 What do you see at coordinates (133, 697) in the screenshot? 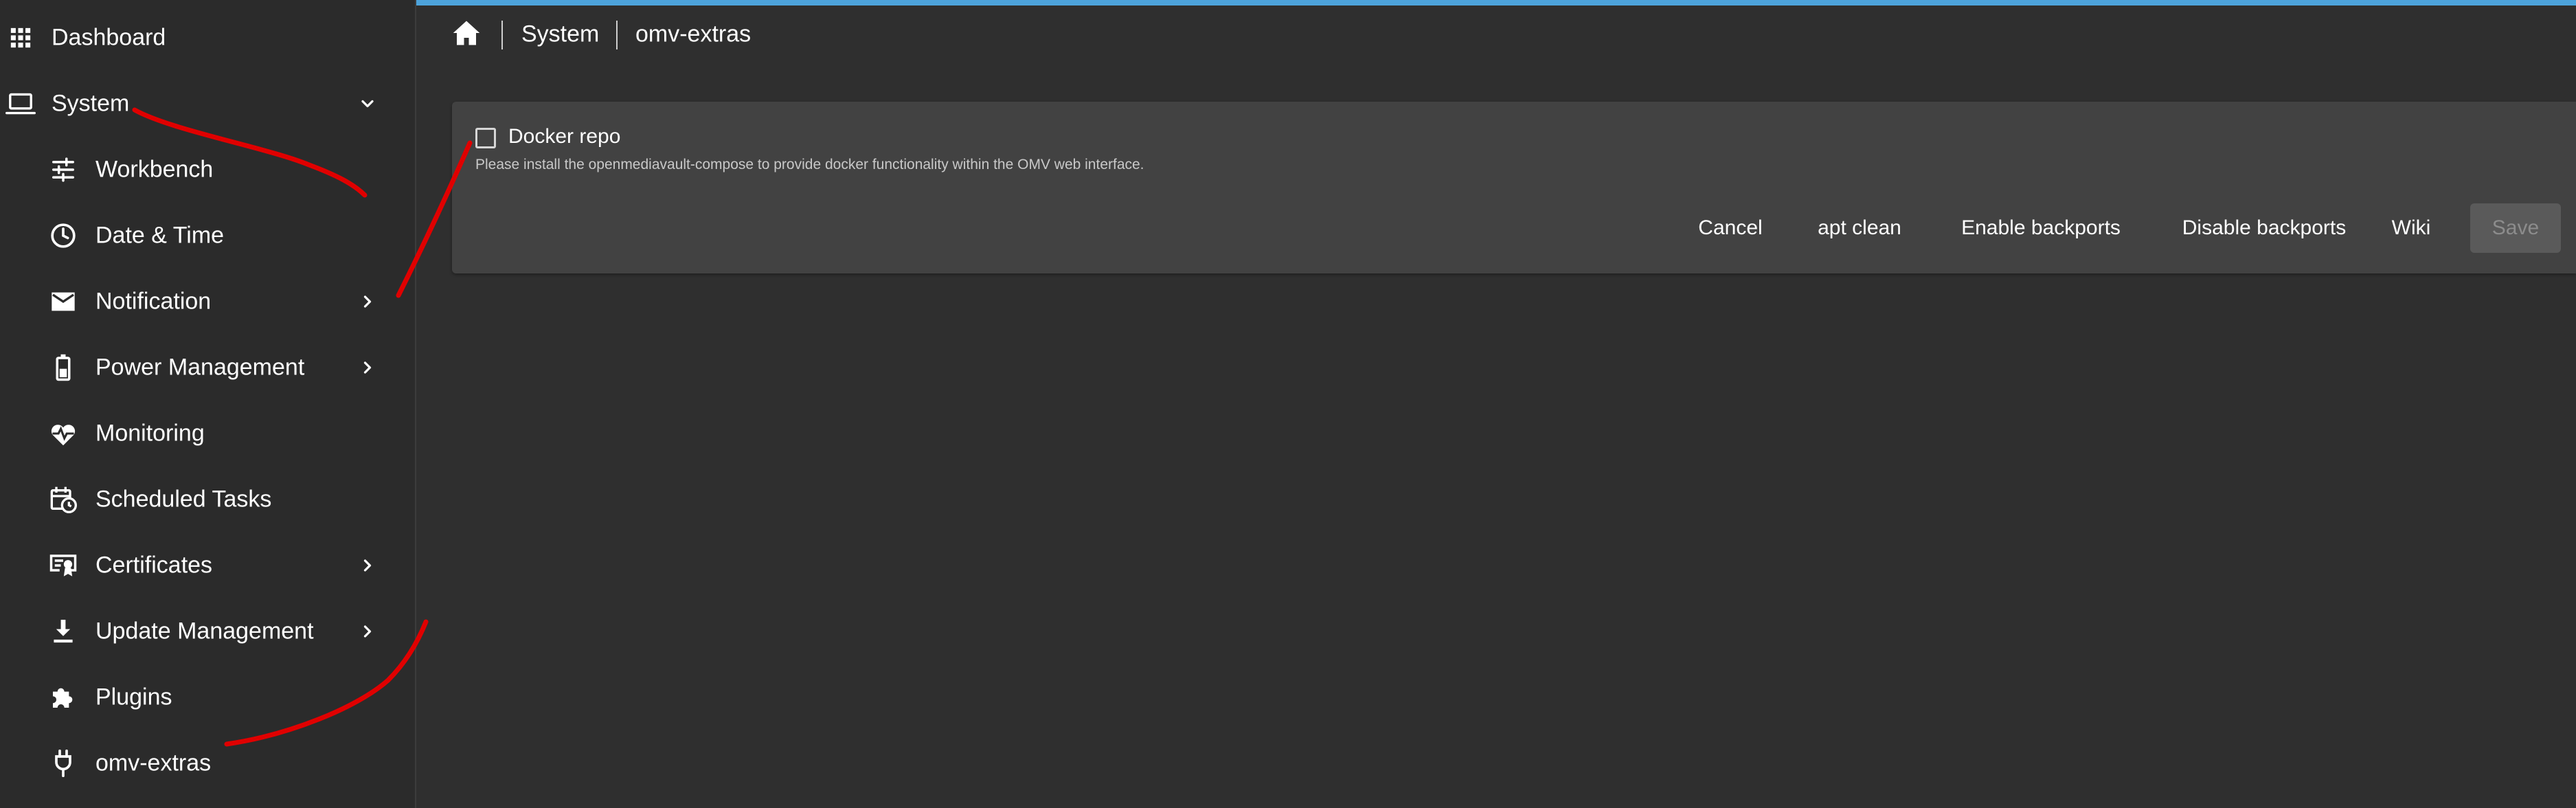
I see `sidebar-item-label: Plugins` at bounding box center [133, 697].